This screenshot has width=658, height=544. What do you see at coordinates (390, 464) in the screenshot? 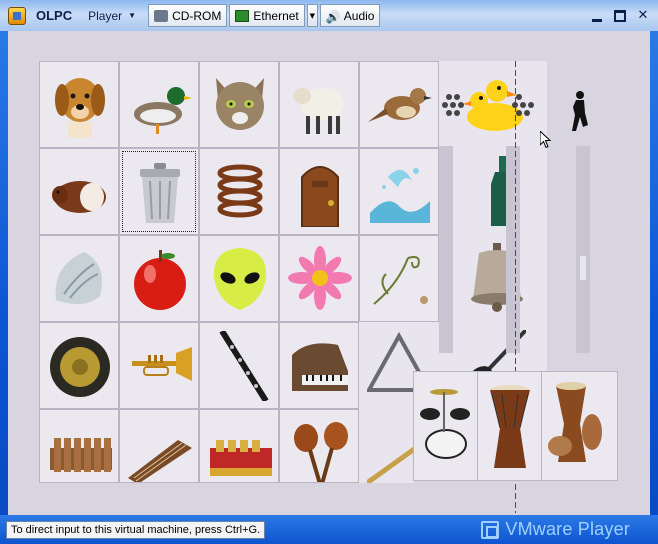
I see `flute-icon` at bounding box center [390, 464].